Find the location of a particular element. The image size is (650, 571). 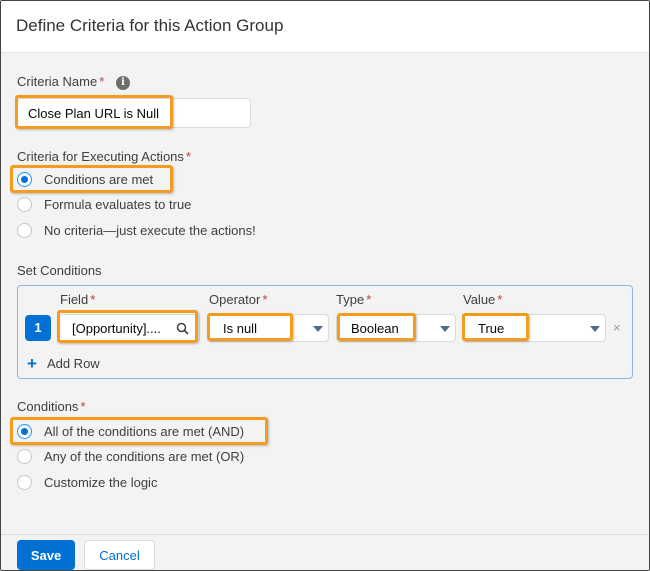

executing-label: Criteria for Executing Actions * is located at coordinates (104, 156).